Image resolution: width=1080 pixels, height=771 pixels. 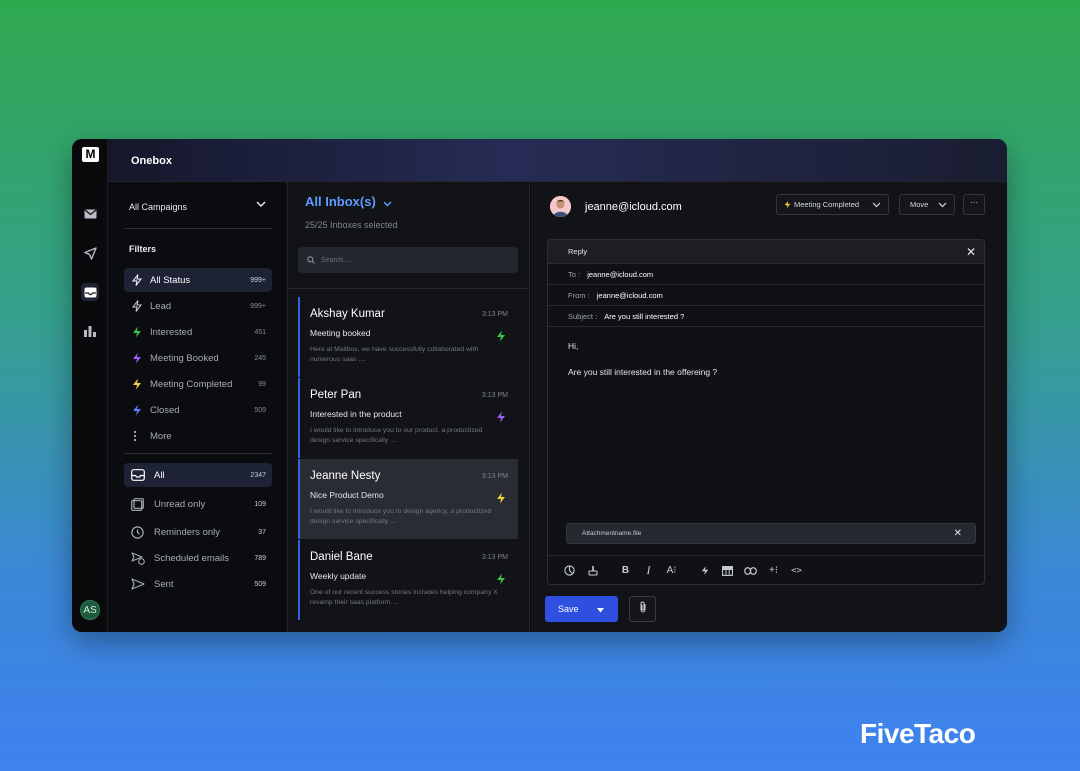 What do you see at coordinates (336, 395) in the screenshot?
I see `mail-sender: Peter Pan` at bounding box center [336, 395].